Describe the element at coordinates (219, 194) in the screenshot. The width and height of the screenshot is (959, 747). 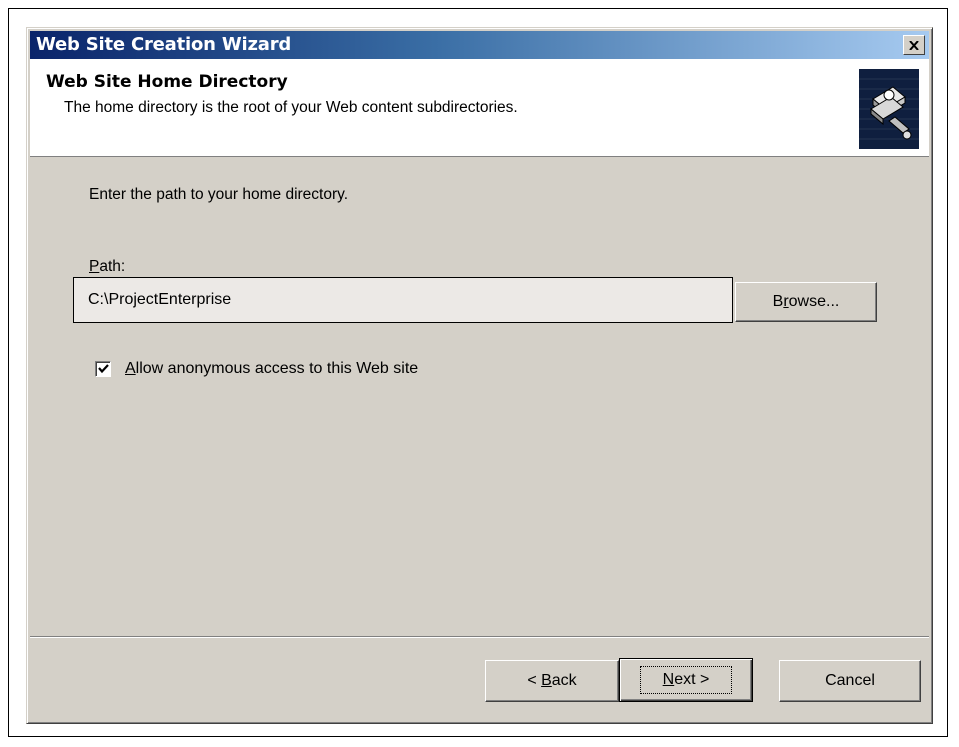
I see `instruction-text: Enter the path to your home directory.` at that location.